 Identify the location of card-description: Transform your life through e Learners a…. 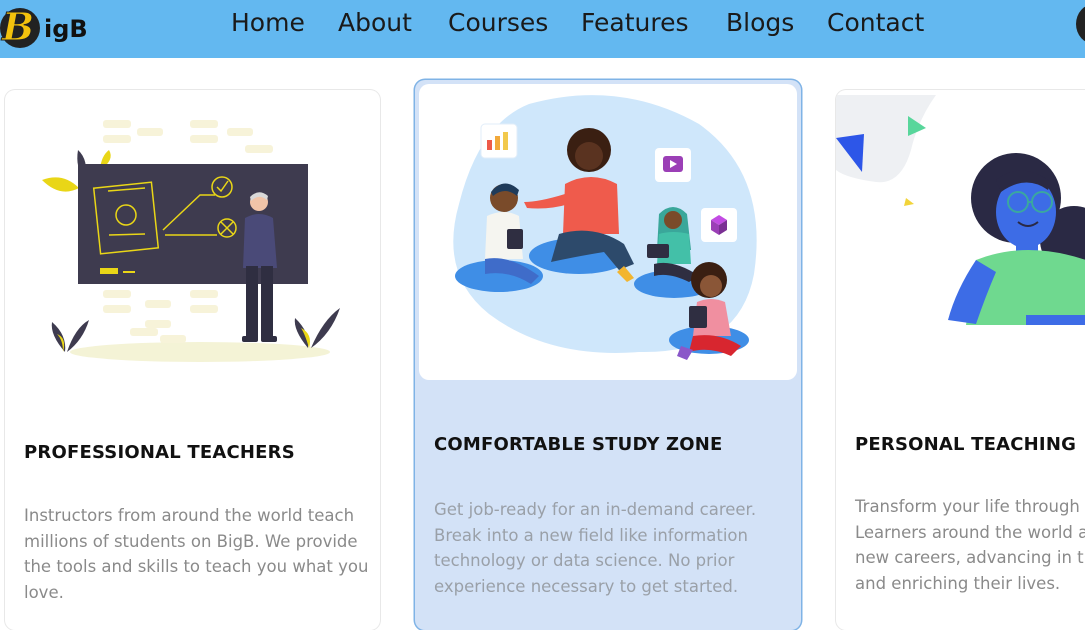
(970, 545).